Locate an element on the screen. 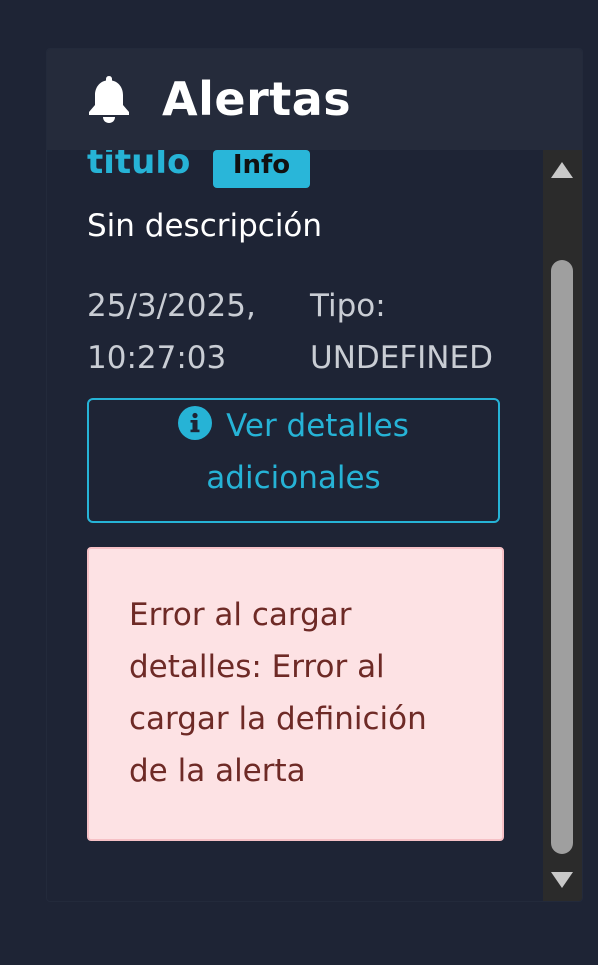 The image size is (598, 965). view-details-label-1: Ver detalles is located at coordinates (317, 426).